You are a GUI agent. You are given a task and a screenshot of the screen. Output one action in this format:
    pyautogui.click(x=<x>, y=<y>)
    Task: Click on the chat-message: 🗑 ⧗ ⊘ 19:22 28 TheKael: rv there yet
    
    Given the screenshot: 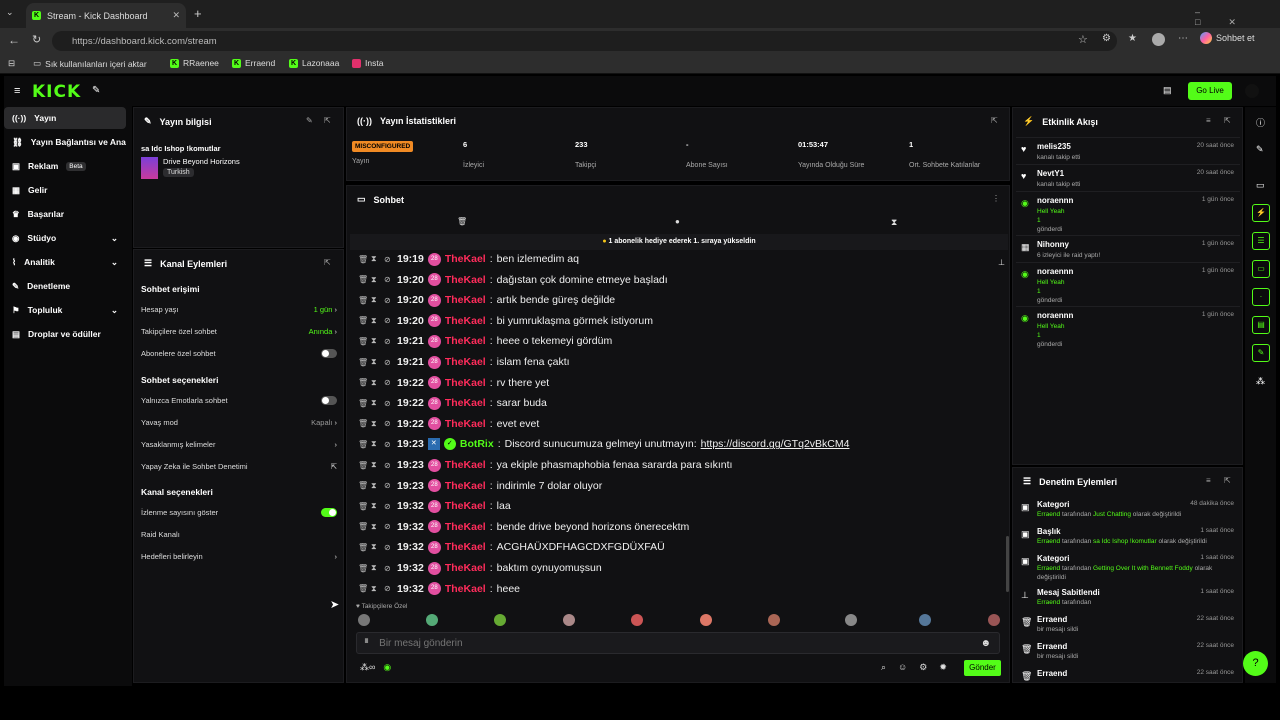 What is the action you would take?
    pyautogui.click(x=453, y=383)
    